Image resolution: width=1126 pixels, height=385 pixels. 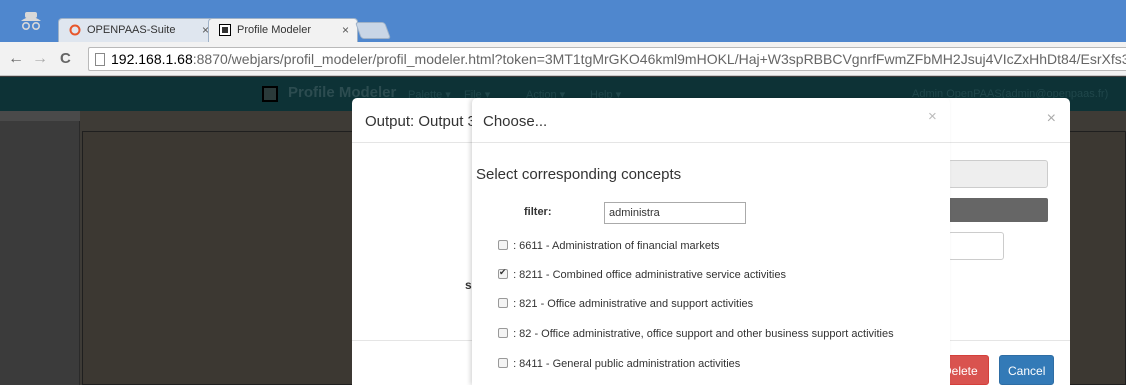 I want to click on filter-input, so click(x=675, y=213).